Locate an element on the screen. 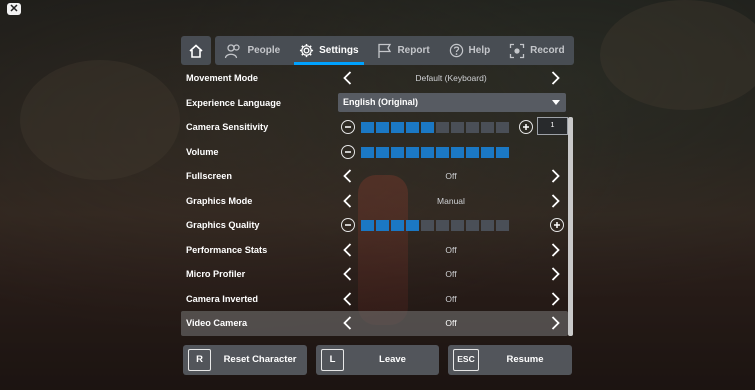 The height and width of the screenshot is (390, 755). gear-icon is located at coordinates (307, 50).